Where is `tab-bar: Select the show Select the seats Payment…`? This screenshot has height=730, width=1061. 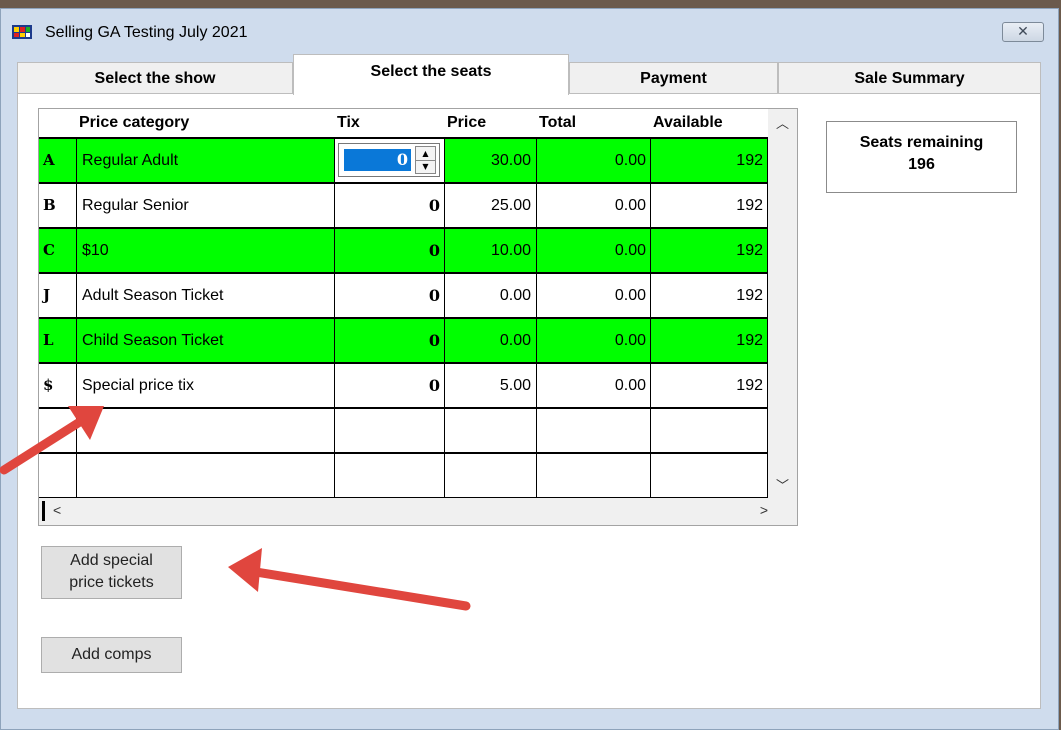
tab-bar: Select the show Select the seats Payment… is located at coordinates (529, 74).